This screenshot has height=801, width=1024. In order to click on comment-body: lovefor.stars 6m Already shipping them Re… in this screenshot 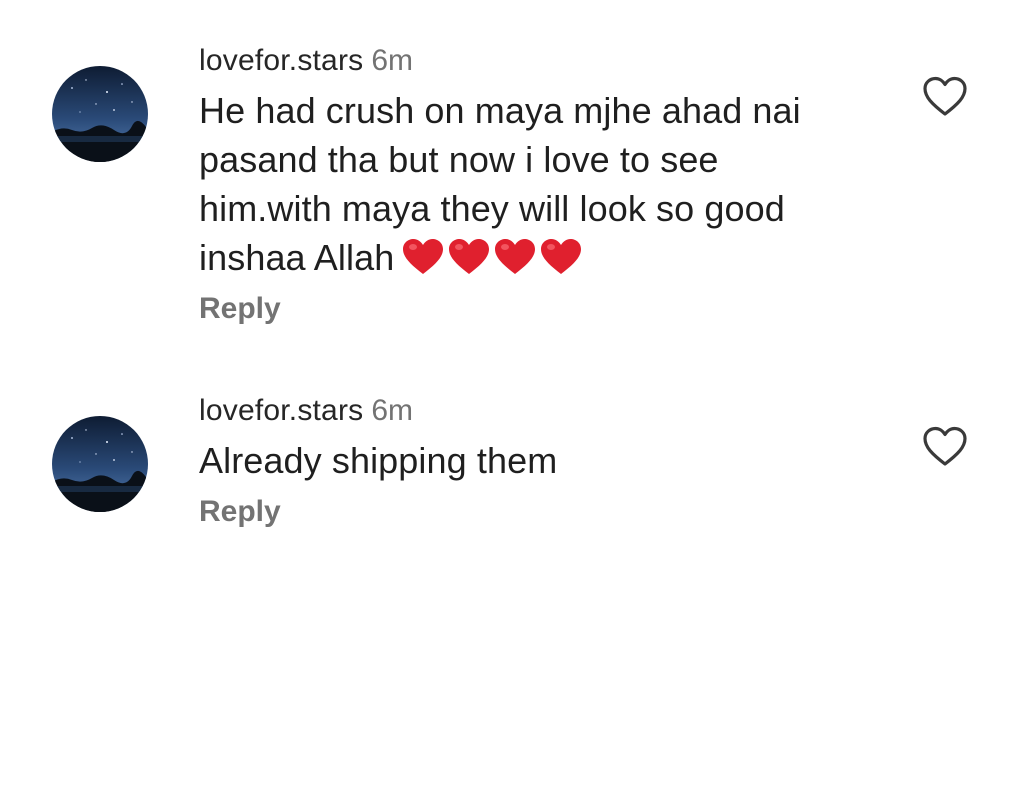, I will do `click(539, 461)`.